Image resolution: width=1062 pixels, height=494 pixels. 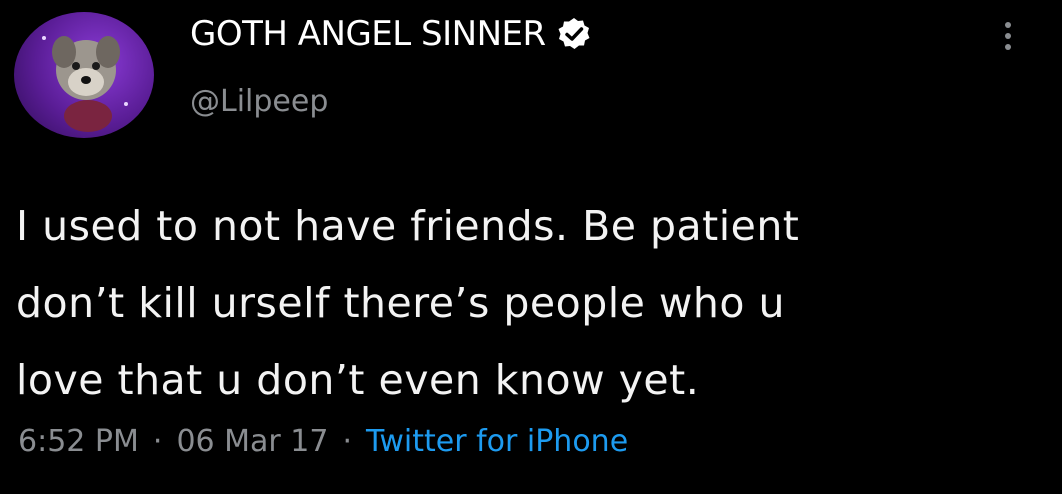 I want to click on dog-avatar-icon, so click(x=85, y=84).